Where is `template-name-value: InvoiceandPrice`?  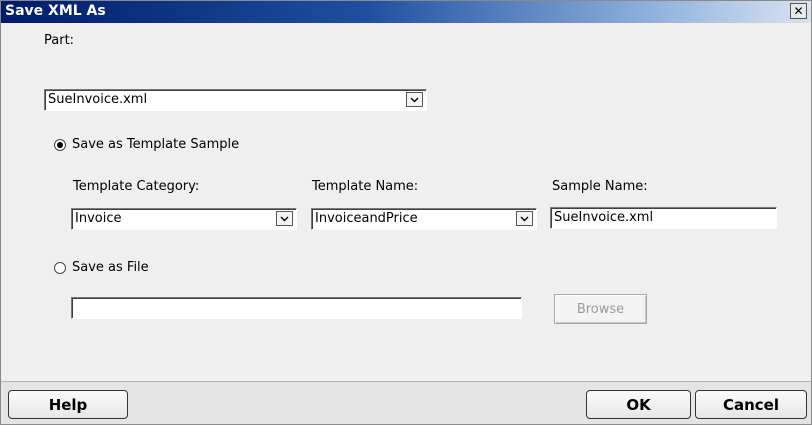 template-name-value: InvoiceandPrice is located at coordinates (366, 218).